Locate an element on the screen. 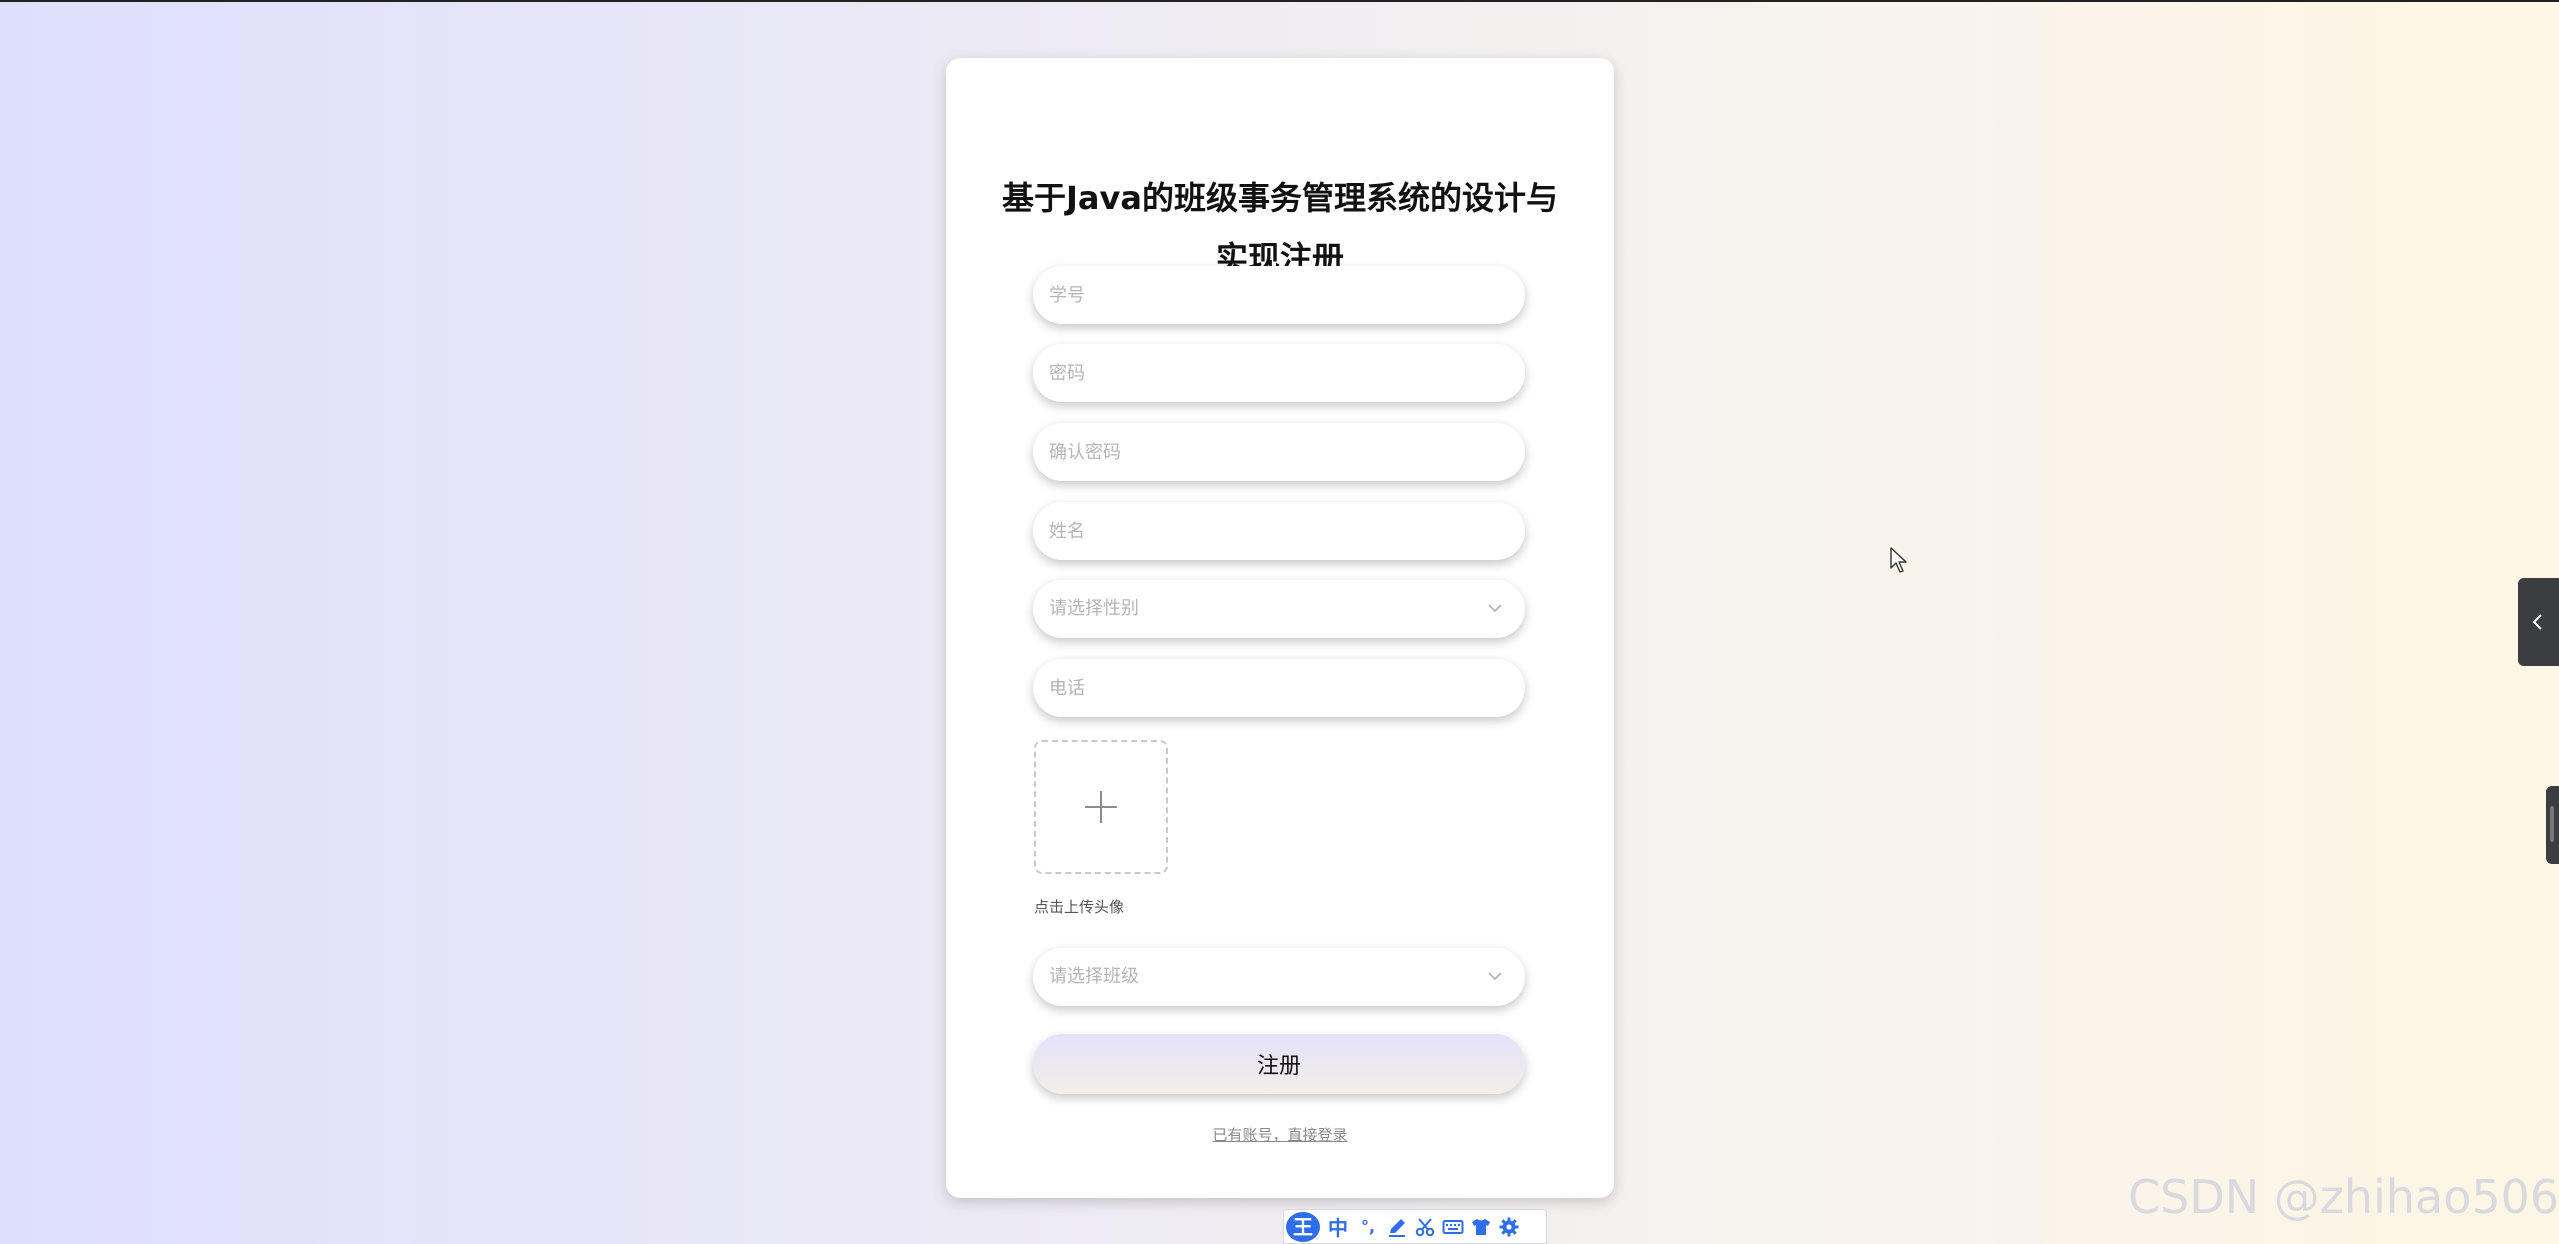 This screenshot has height=1244, width=2559. ime-punctuation-toggle: °, is located at coordinates (1368, 1226).